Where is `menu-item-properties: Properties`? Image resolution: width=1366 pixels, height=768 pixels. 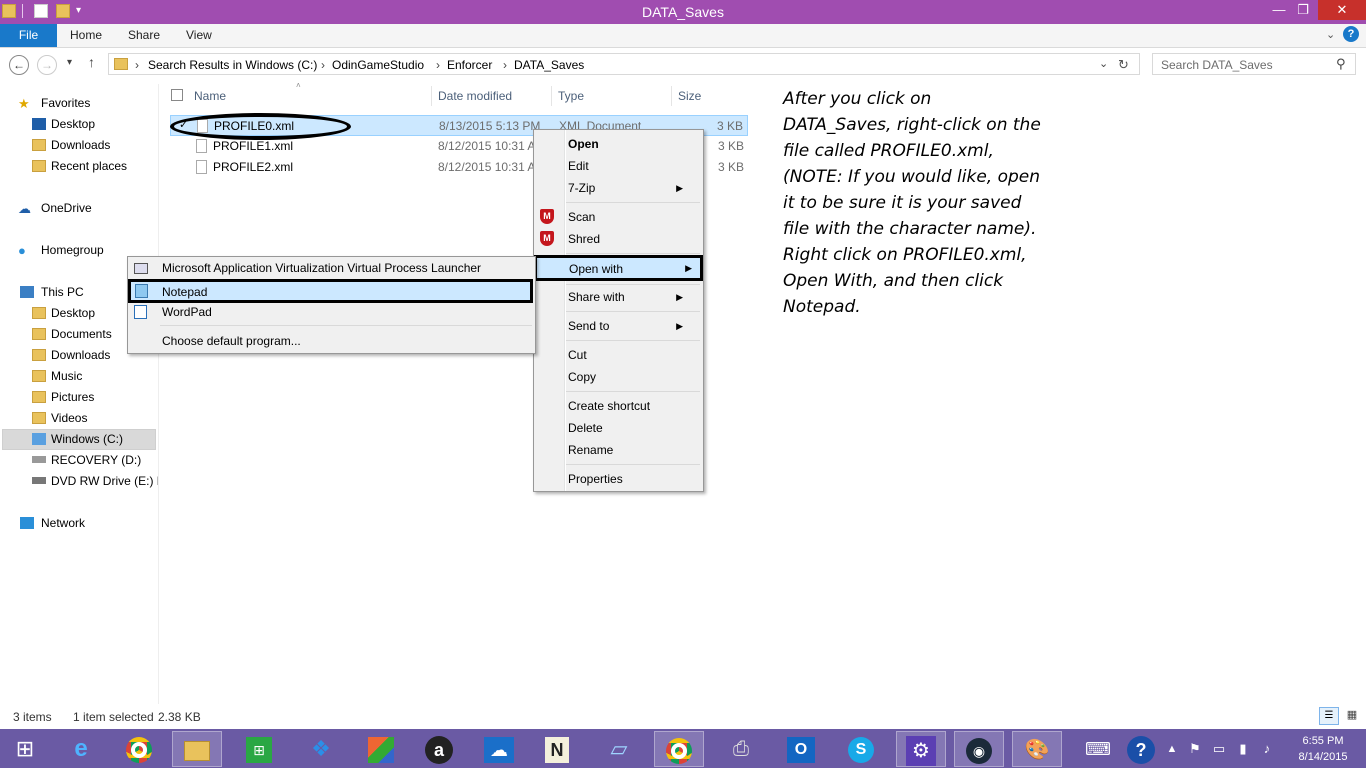
menu-item-properties: Properties is located at coordinates (595, 479).